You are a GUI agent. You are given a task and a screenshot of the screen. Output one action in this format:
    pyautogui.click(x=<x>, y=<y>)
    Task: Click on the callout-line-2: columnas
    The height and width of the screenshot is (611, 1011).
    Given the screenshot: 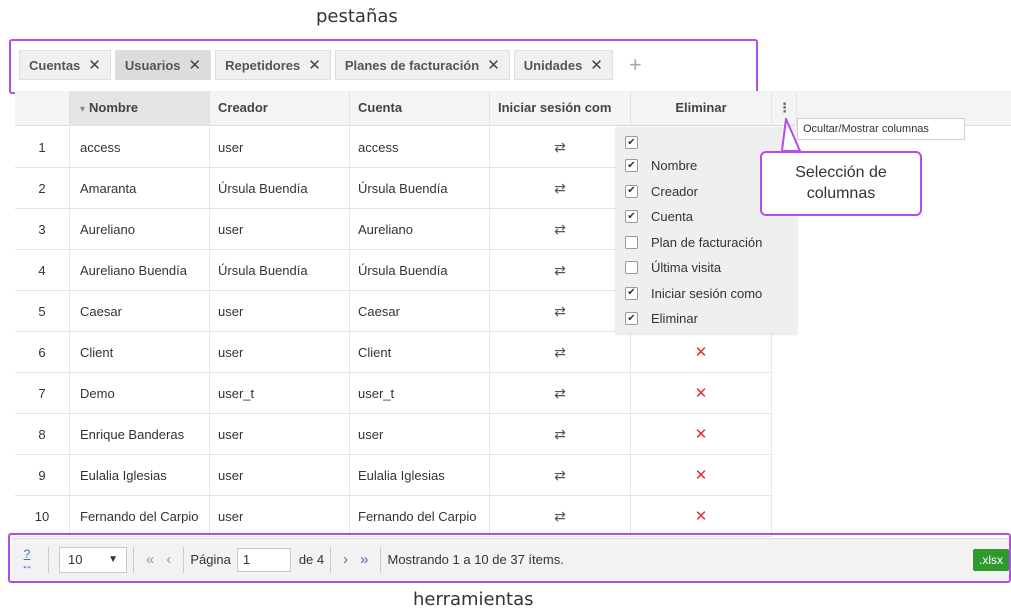 What is the action you would take?
    pyautogui.click(x=841, y=193)
    